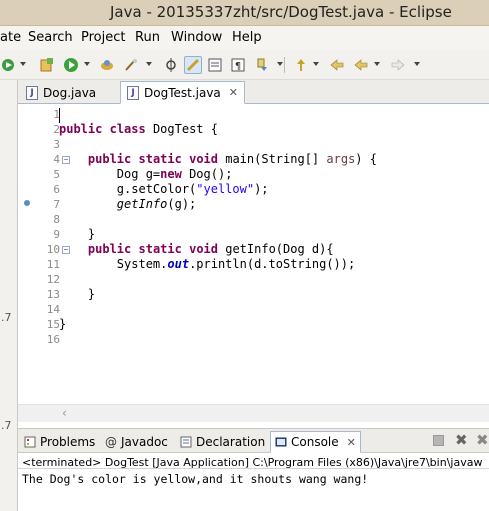 The image size is (489, 511). What do you see at coordinates (56, 114) in the screenshot?
I see `line-number: 1` at bounding box center [56, 114].